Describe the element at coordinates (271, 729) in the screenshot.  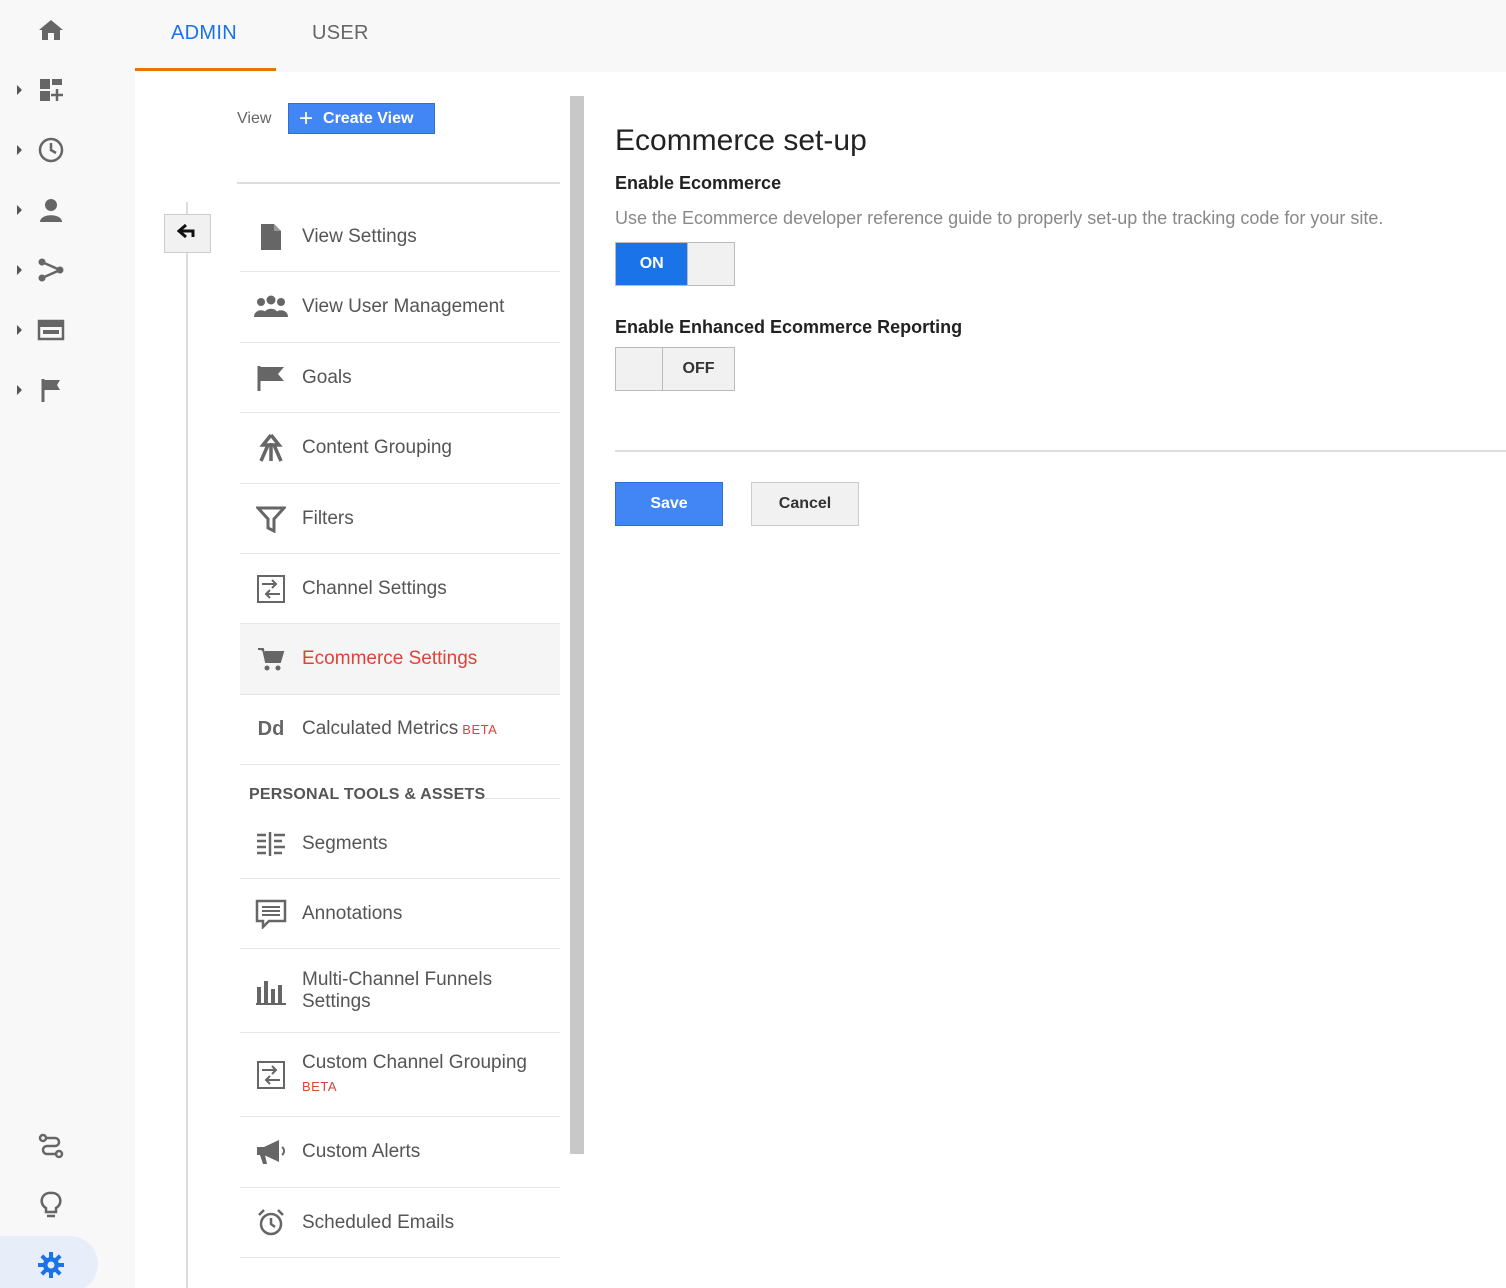
I see `calculated-metrics-icon: Dd` at that location.